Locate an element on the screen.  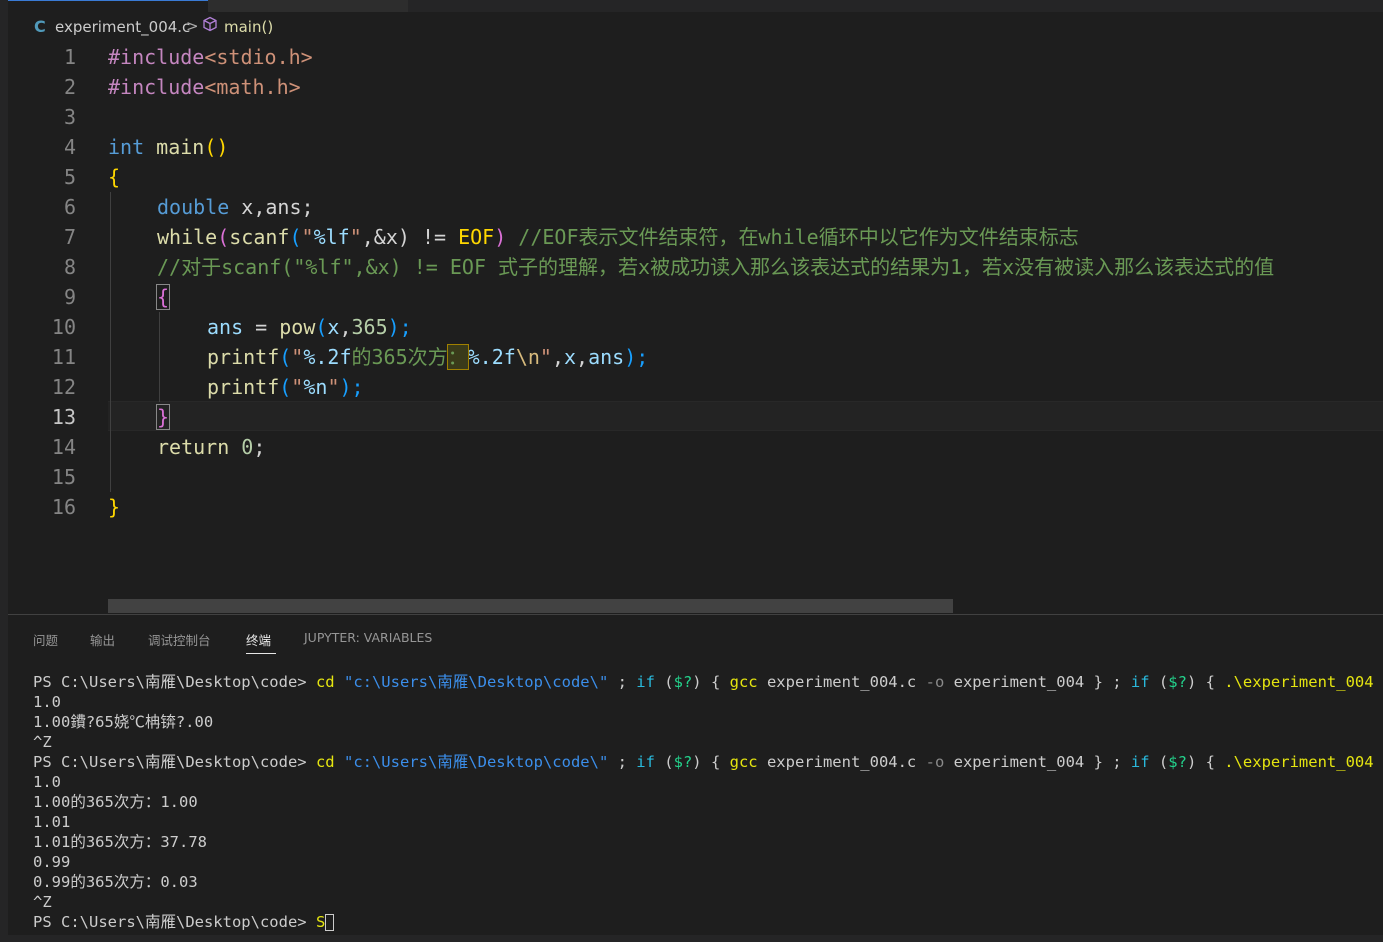
code-line-4: int main() is located at coordinates (168, 147).